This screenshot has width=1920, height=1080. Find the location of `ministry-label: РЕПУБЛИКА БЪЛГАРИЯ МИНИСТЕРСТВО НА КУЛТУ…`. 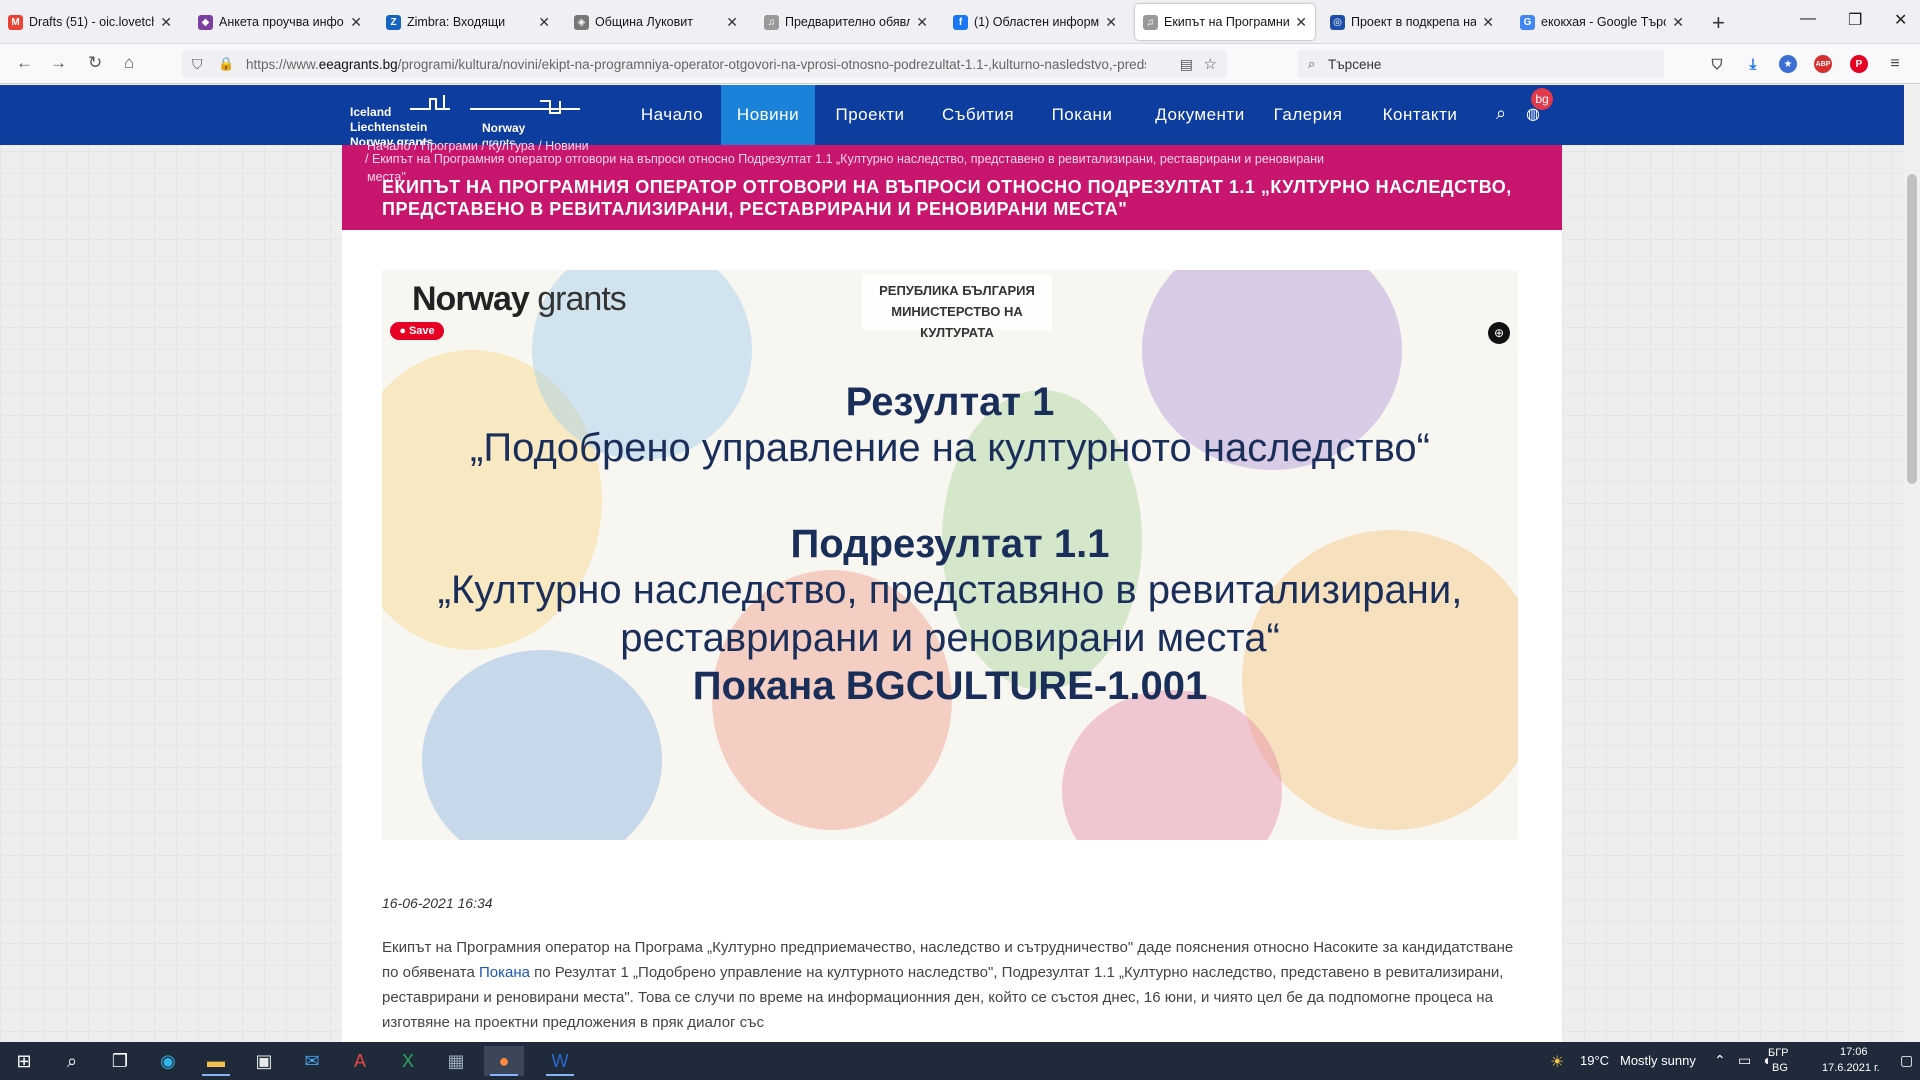

ministry-label: РЕПУБЛИКА БЪЛГАРИЯ МИНИСТЕРСТВО НА КУЛТУ… is located at coordinates (957, 307).